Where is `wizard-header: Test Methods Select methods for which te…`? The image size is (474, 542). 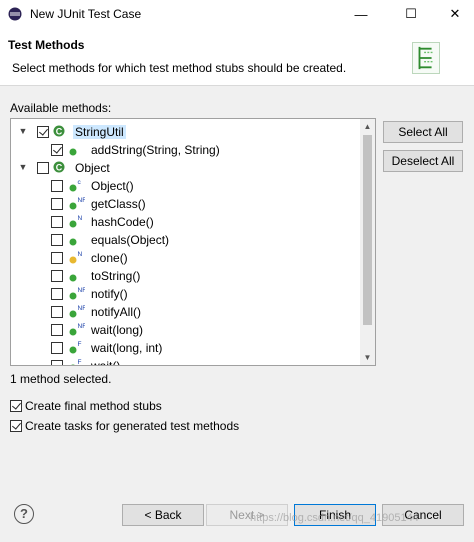 wizard-header: Test Methods Select methods for which te… is located at coordinates (237, 57).